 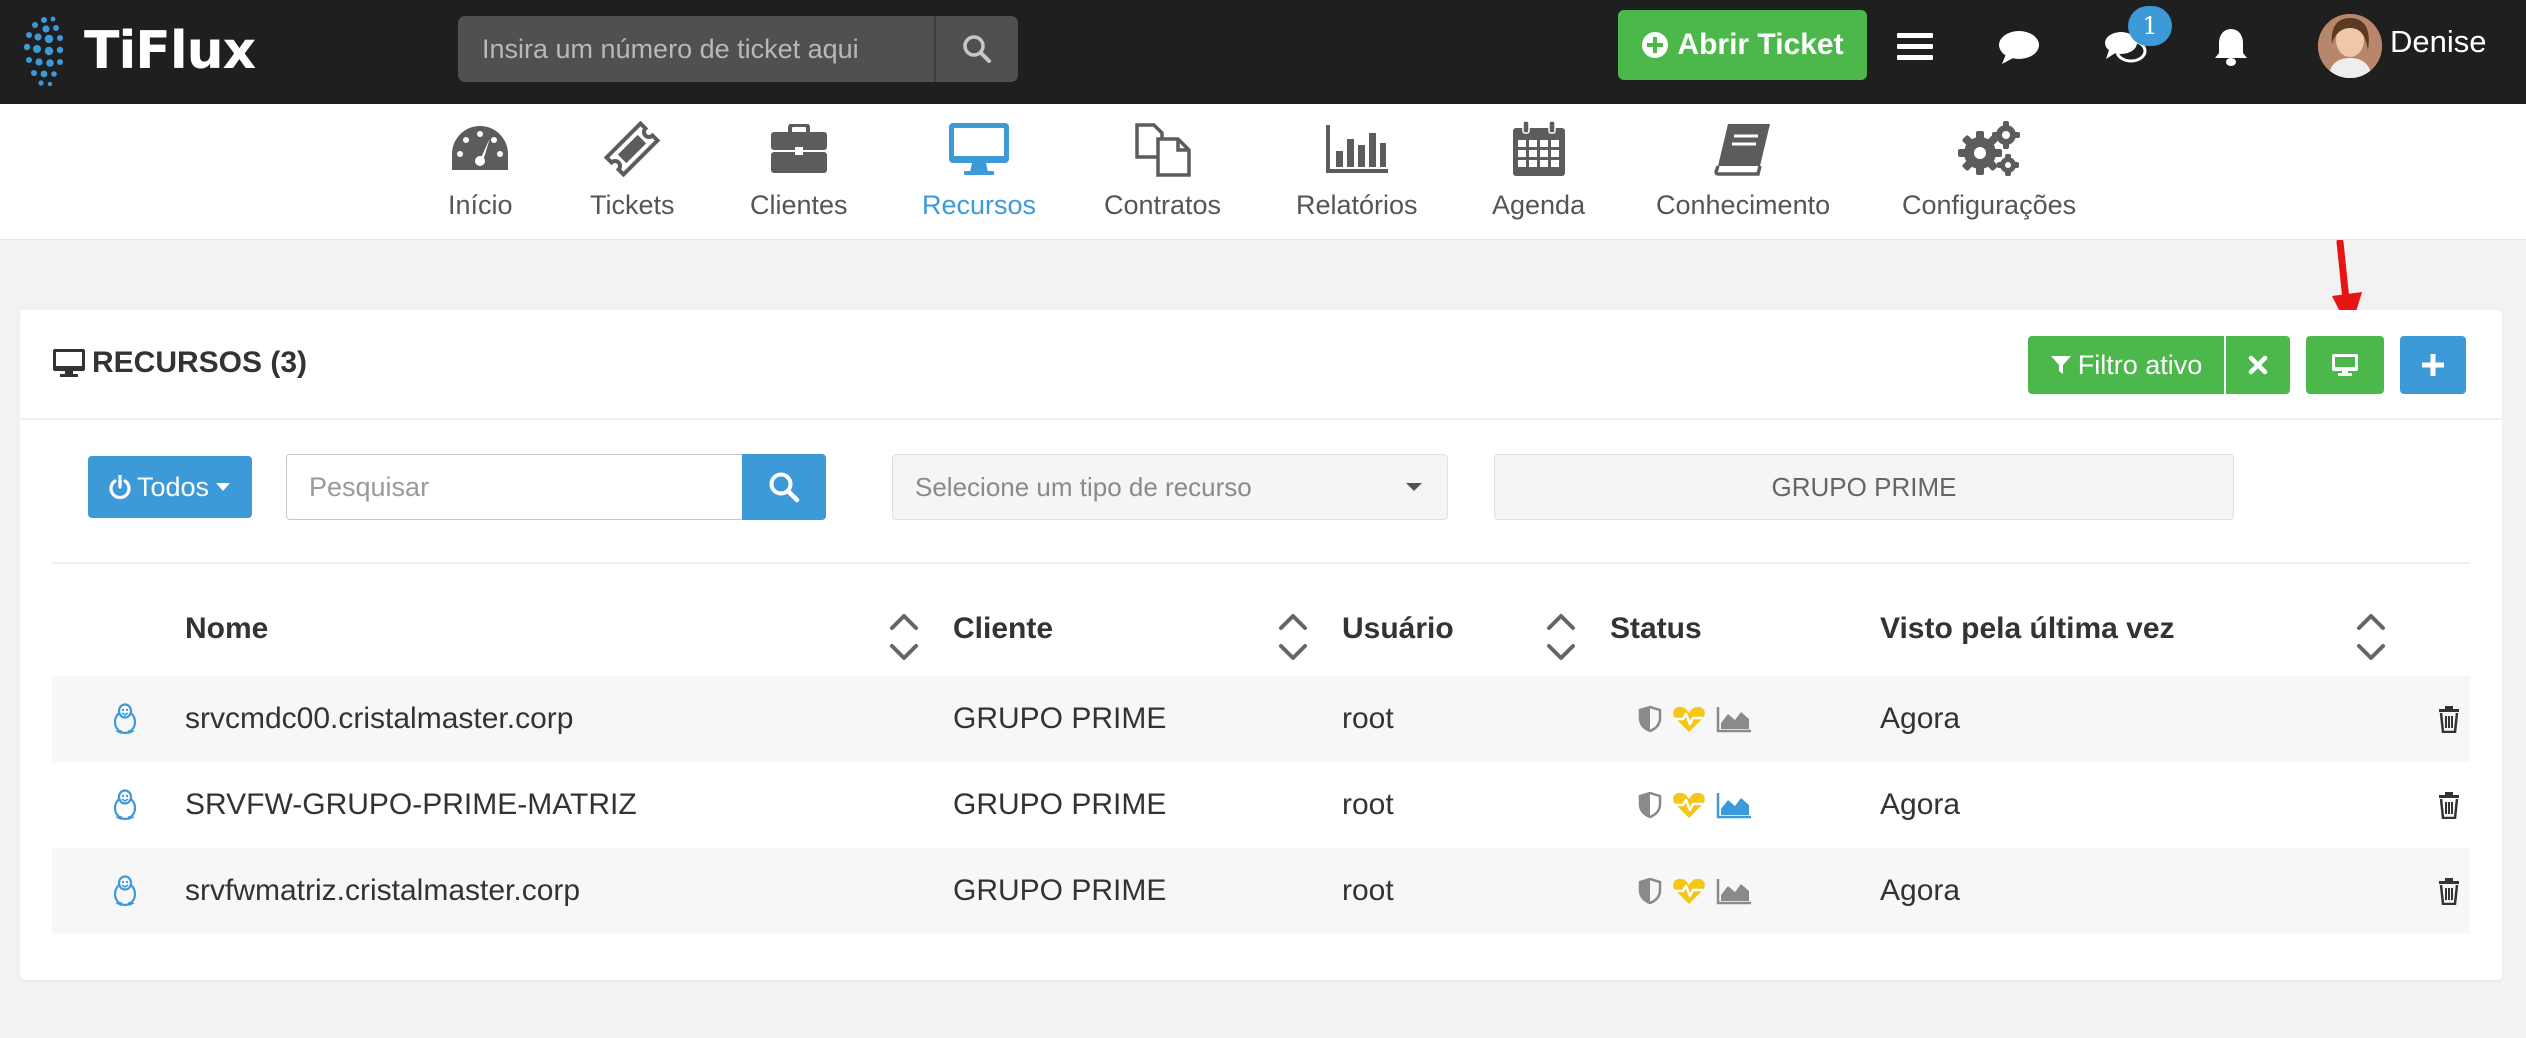 I want to click on open-ticket-button: Abrir Ticket, so click(x=1742, y=45).